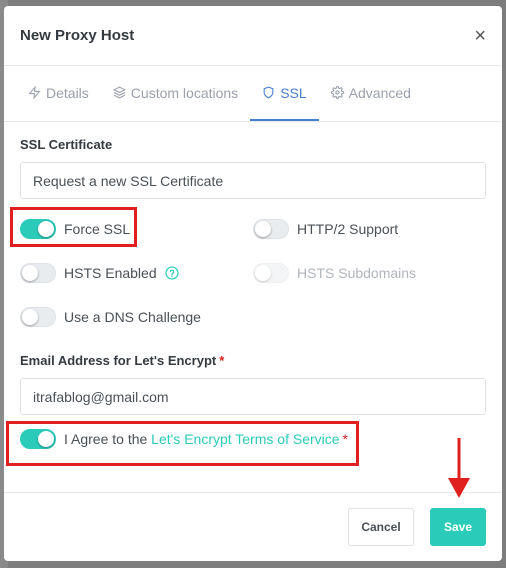 The width and height of the screenshot is (506, 568). What do you see at coordinates (348, 229) in the screenshot?
I see `http2-support-label: HTTP/2 Support` at bounding box center [348, 229].